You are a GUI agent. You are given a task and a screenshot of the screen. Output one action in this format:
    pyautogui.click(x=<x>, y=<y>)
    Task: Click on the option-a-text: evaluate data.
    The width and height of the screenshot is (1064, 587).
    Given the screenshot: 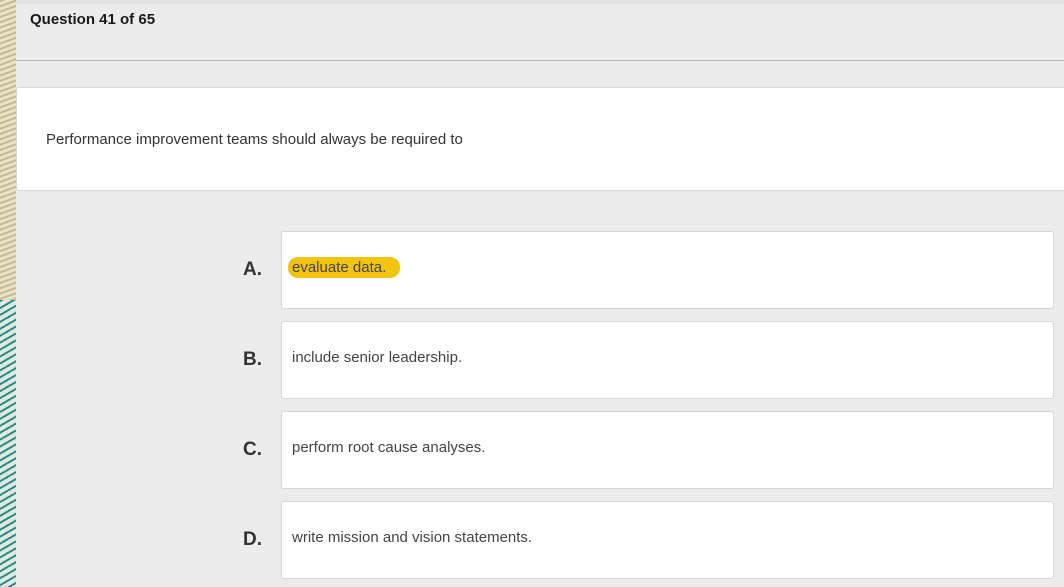 What is the action you would take?
    pyautogui.click(x=344, y=267)
    